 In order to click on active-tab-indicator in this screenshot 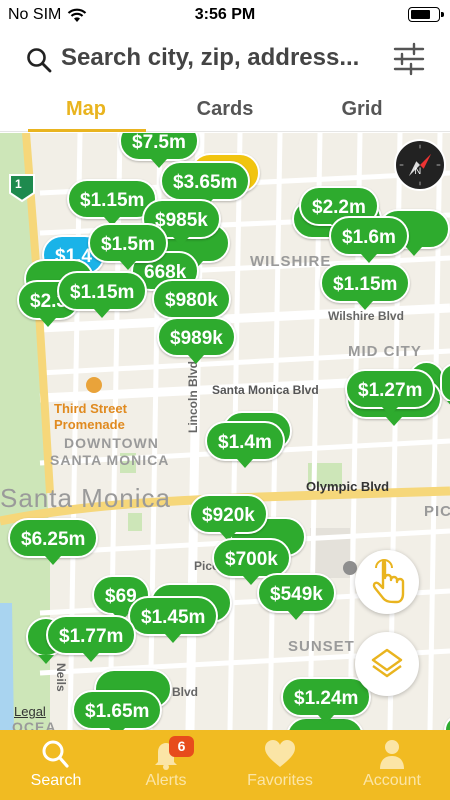, I will do `click(87, 130)`.